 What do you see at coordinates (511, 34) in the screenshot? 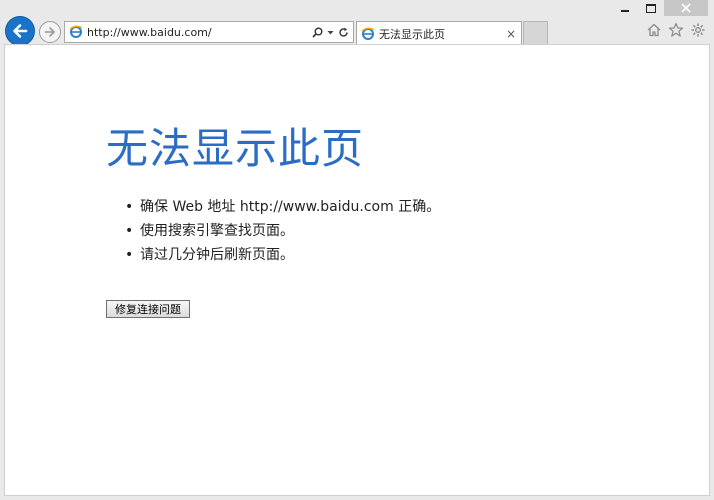
I see `tab-close-button: ×` at bounding box center [511, 34].